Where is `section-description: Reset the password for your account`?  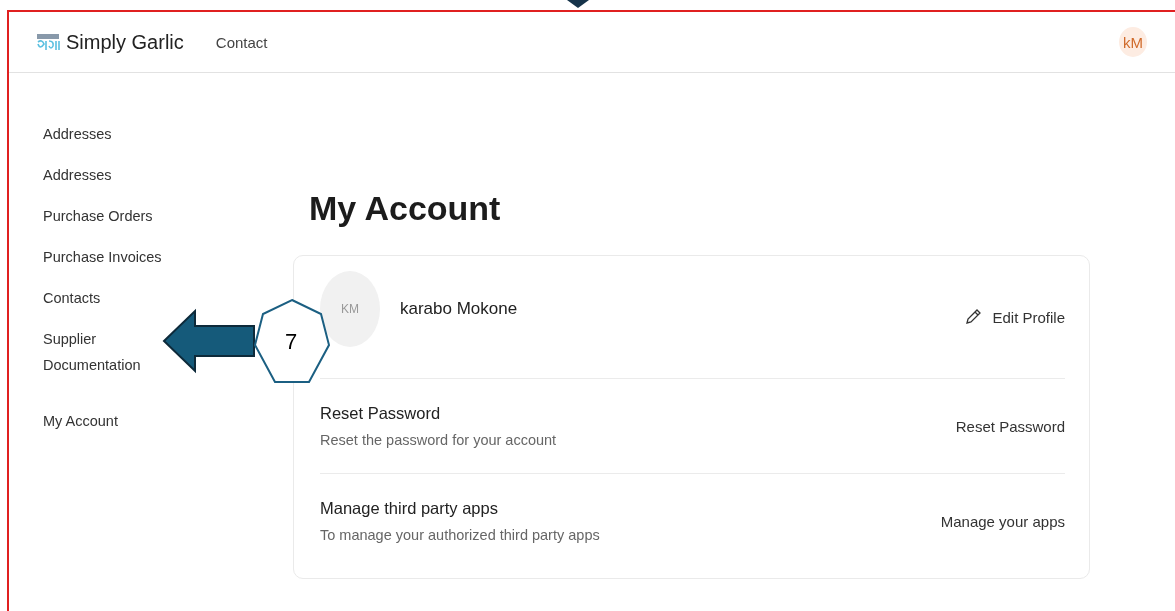
section-description: Reset the password for your account is located at coordinates (438, 440).